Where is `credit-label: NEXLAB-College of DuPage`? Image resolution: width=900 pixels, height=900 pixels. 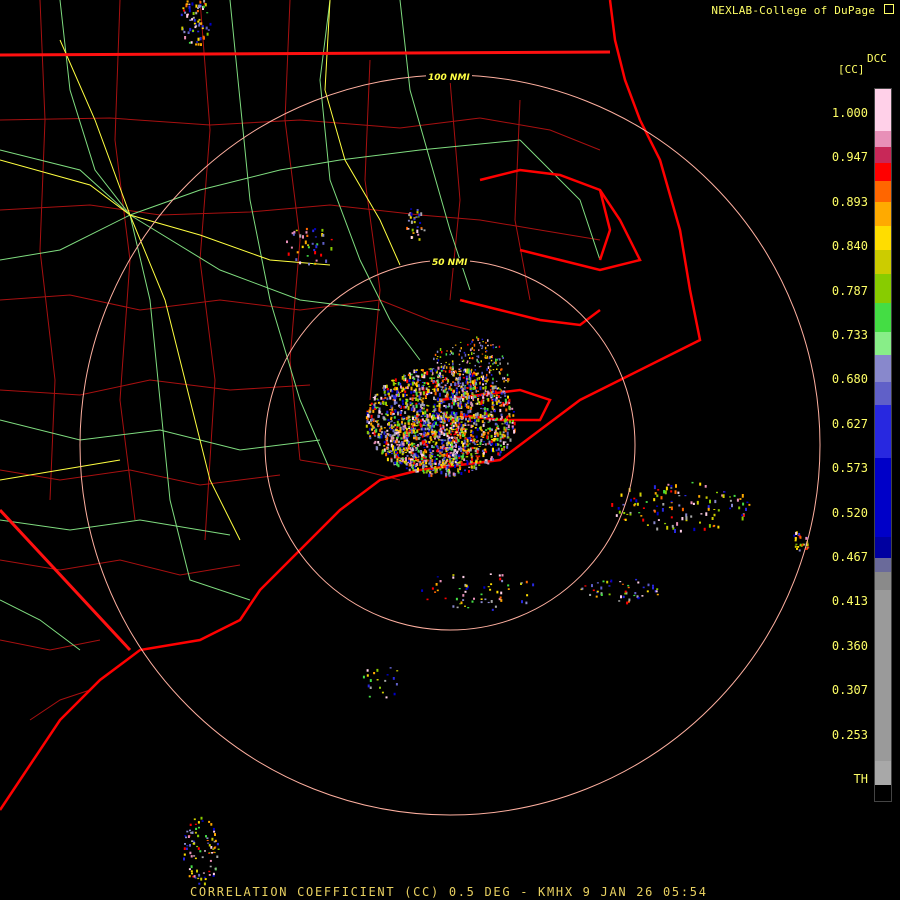
credit-label: NEXLAB-College of DuPage is located at coordinates (793, 10).